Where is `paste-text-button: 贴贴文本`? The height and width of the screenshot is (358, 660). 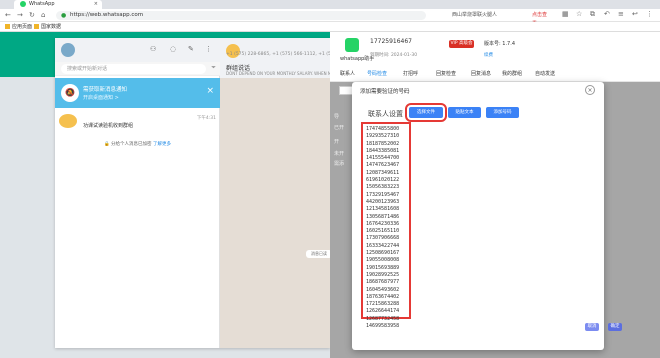 paste-text-button: 贴贴文本 is located at coordinates (464, 112).